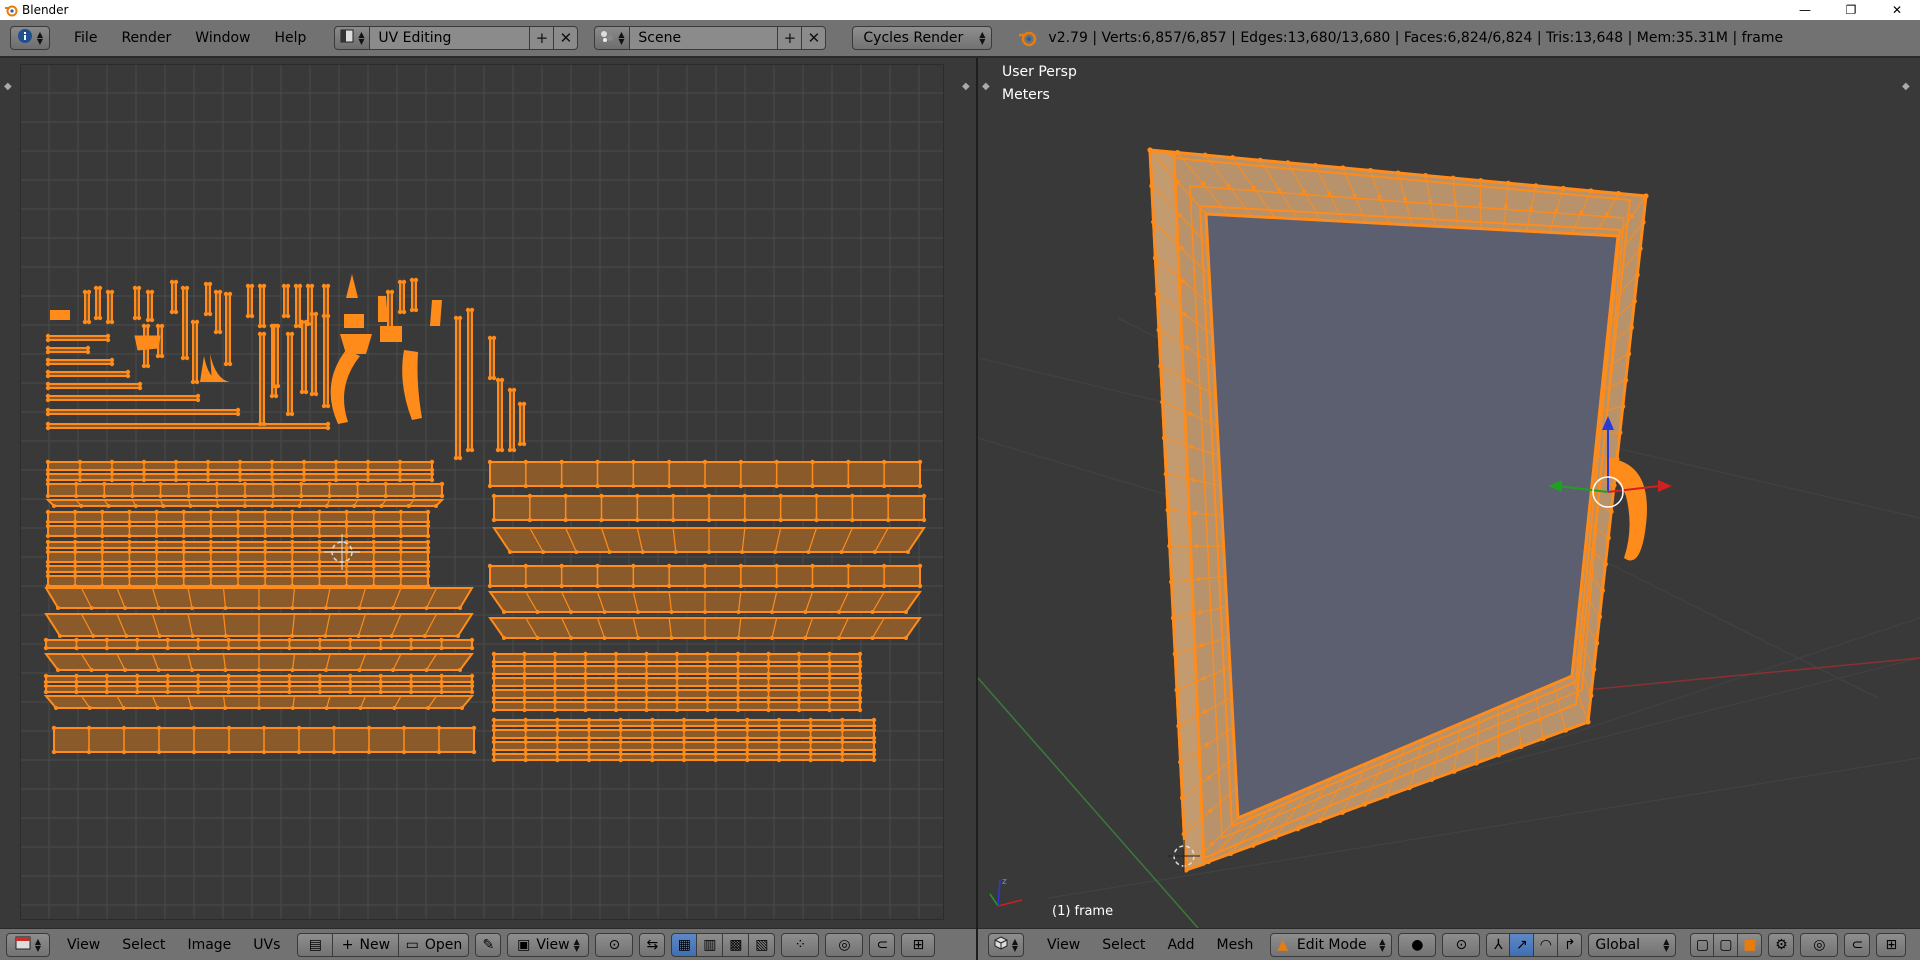 This screenshot has height=960, width=1920. I want to click on maximize-button: ❐, so click(1851, 10).